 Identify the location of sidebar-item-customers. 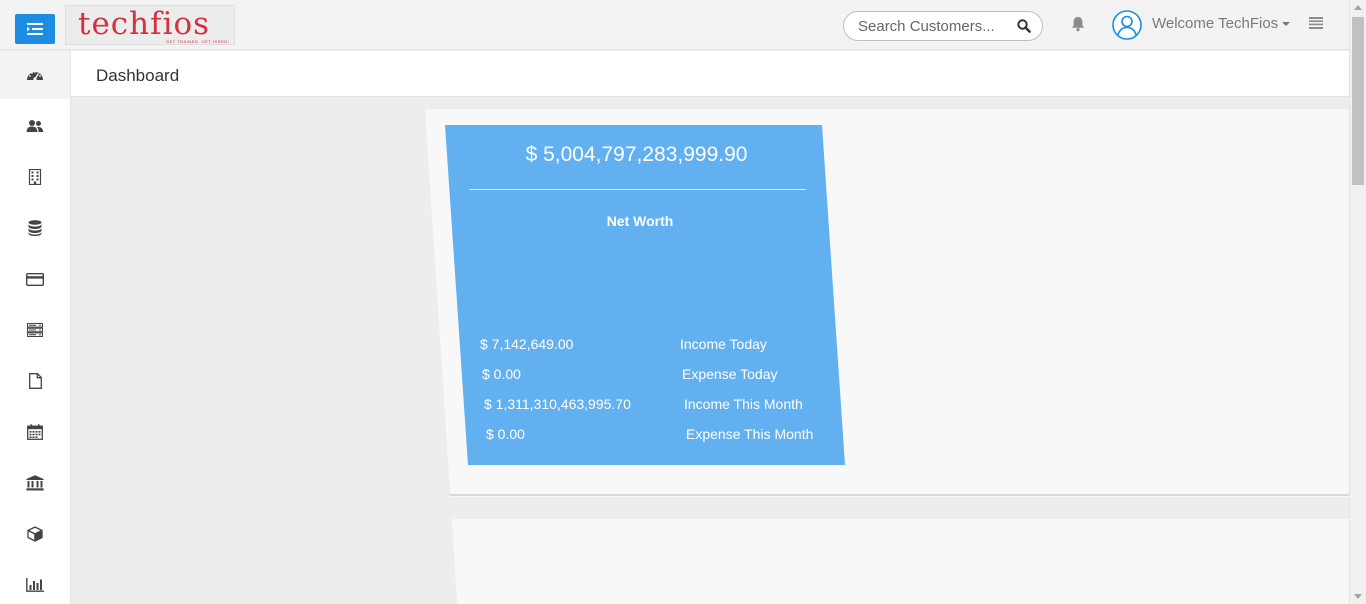
(35, 126).